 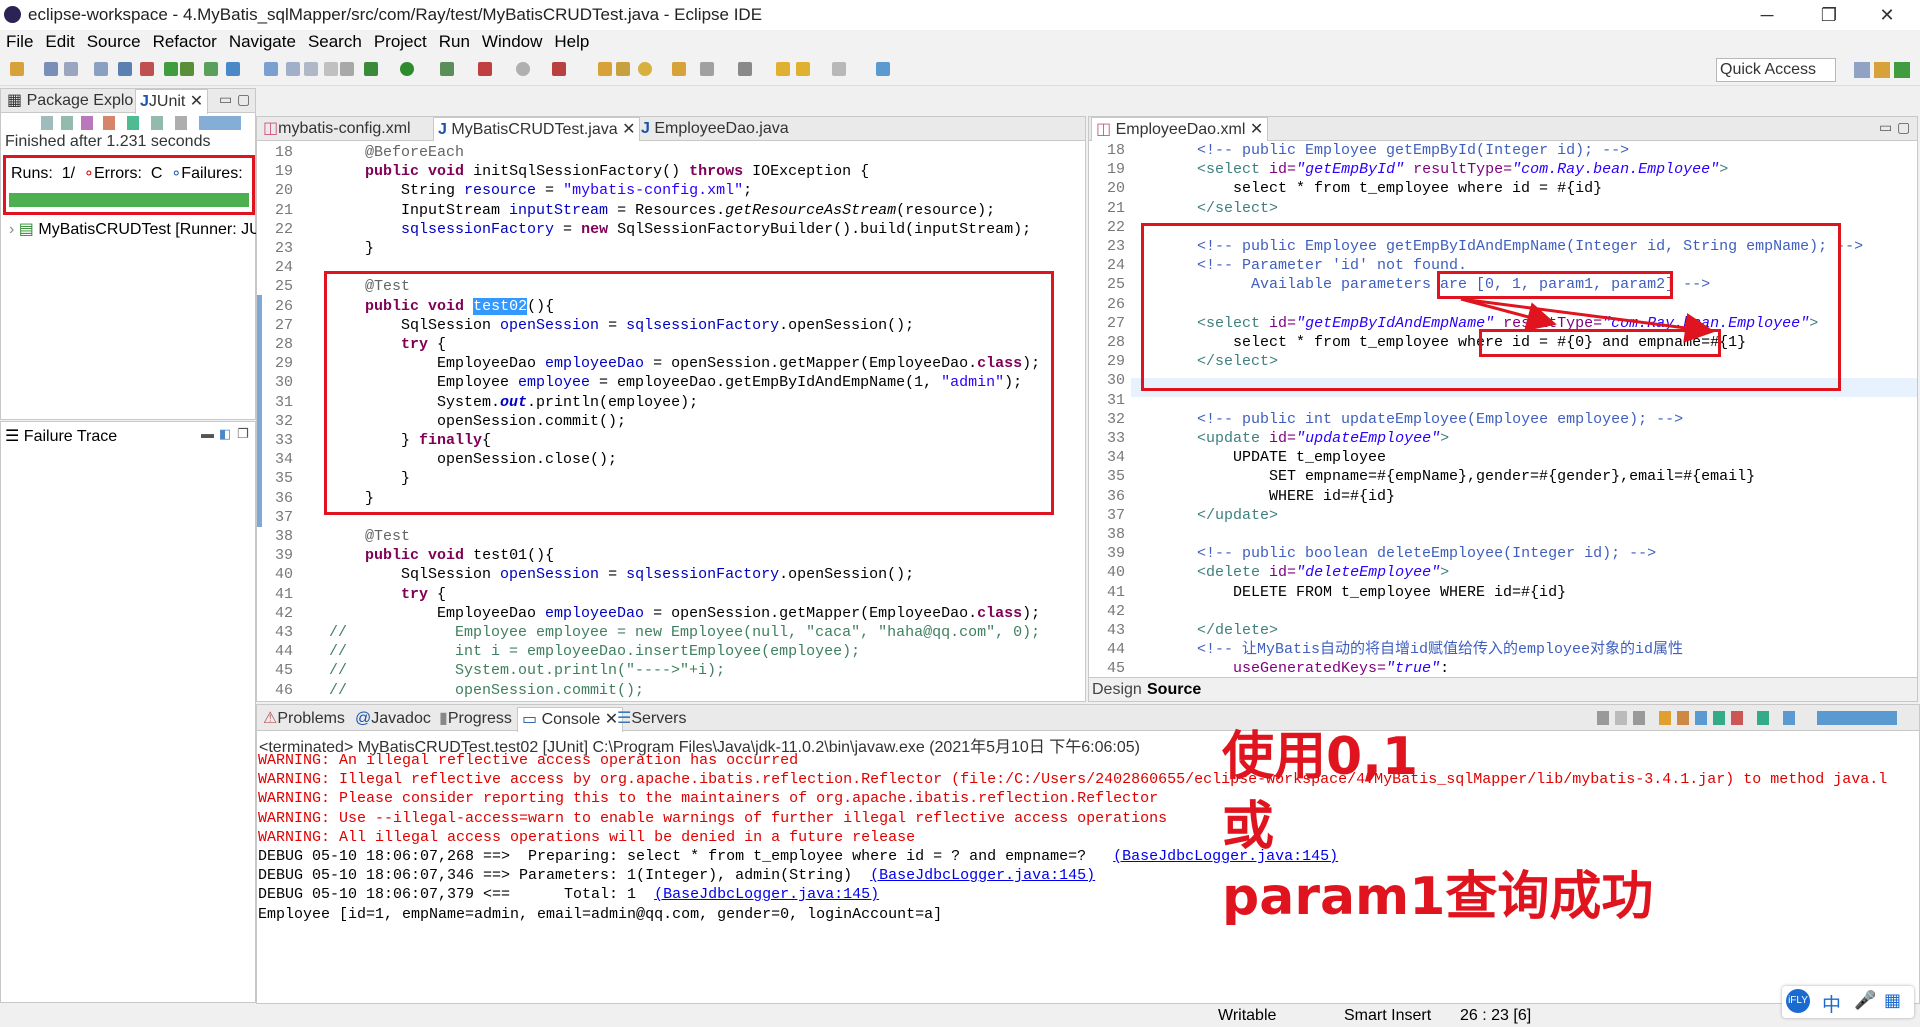 What do you see at coordinates (1829, 15) in the screenshot?
I see `maximize-button: ❐` at bounding box center [1829, 15].